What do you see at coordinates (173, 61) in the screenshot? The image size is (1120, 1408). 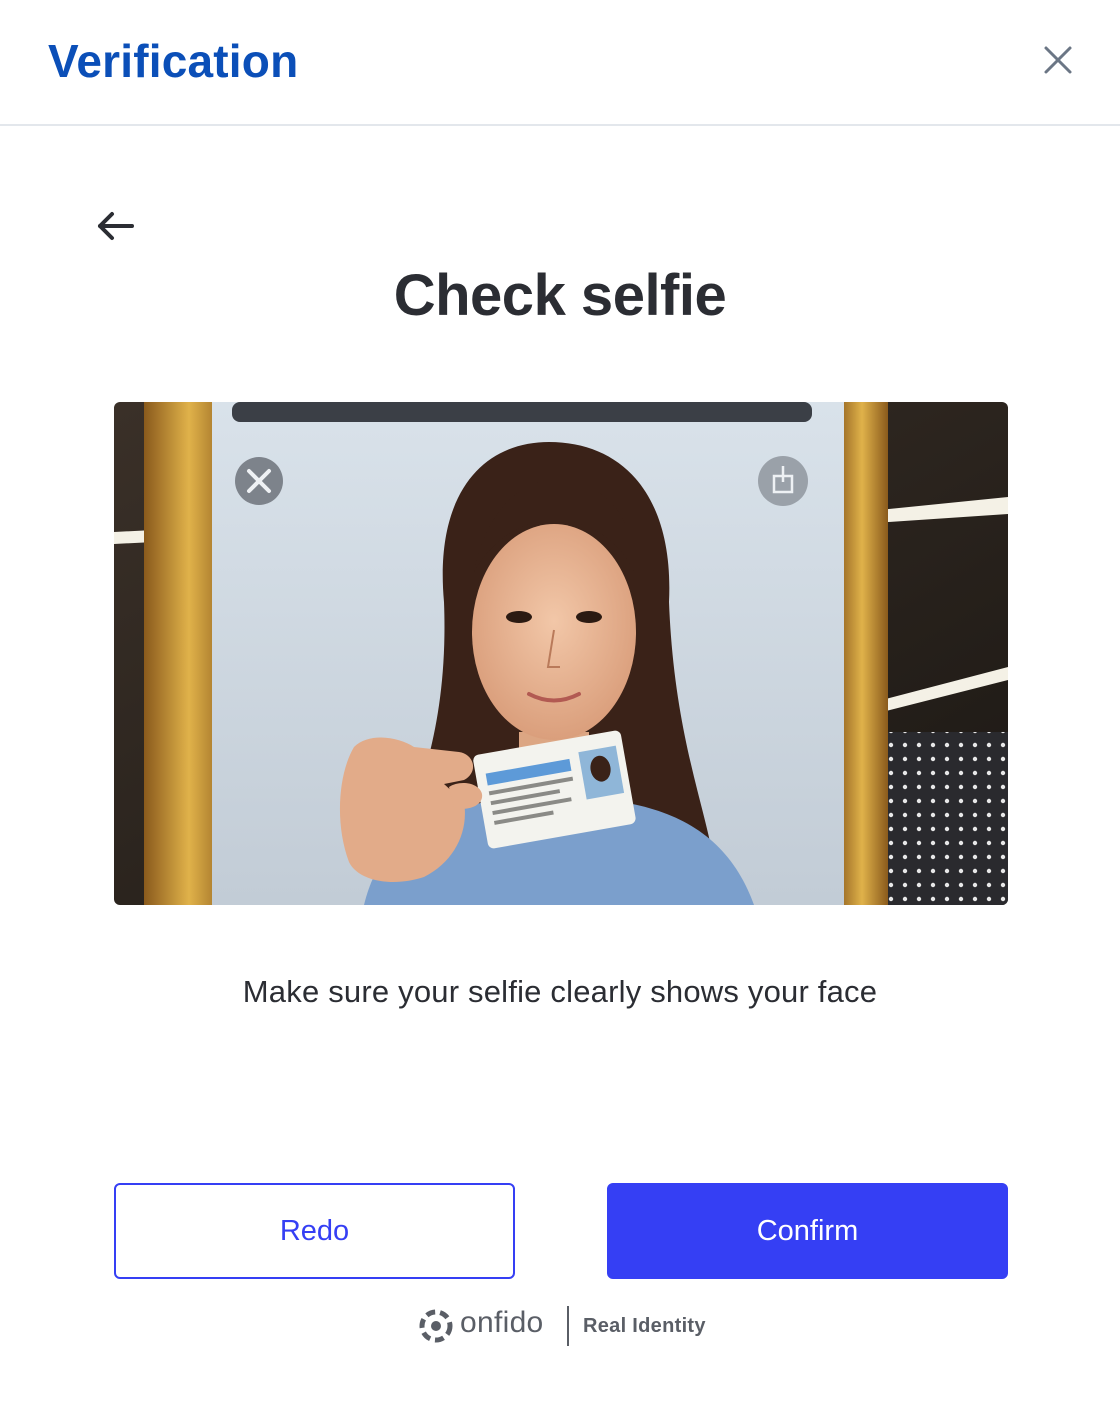 I see `modal-title: Verification` at bounding box center [173, 61].